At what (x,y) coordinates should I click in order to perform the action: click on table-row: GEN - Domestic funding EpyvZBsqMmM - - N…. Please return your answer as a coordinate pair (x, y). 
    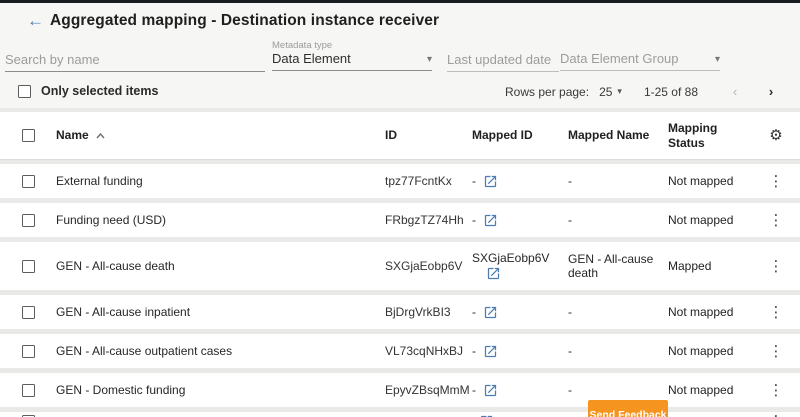
    Looking at the image, I should click on (400, 390).